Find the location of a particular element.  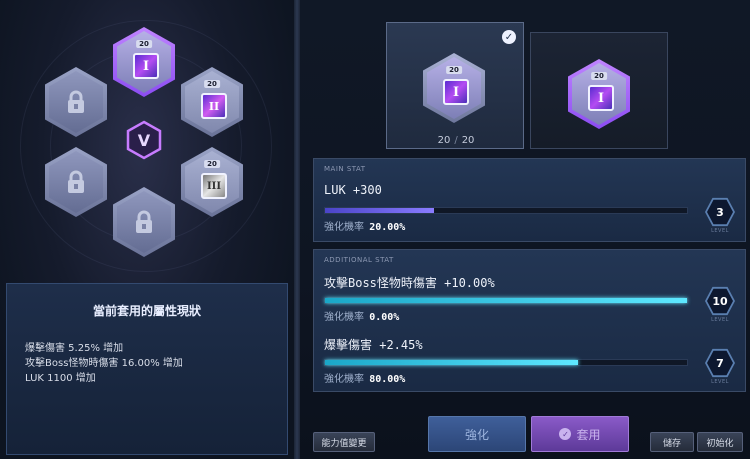

probability-value: 80.00% is located at coordinates (387, 379).